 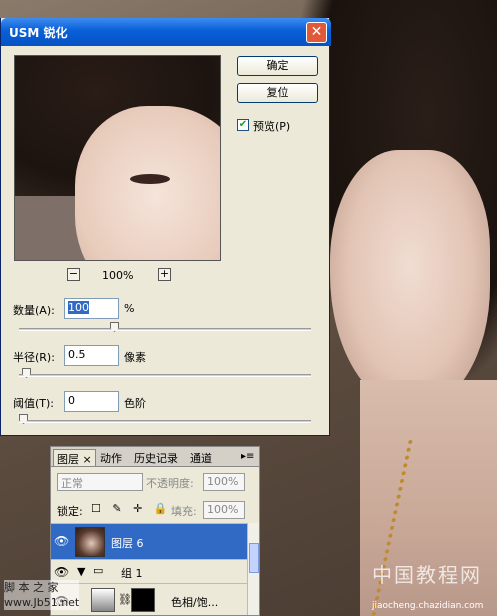 I want to click on watermark-site-url: jiaocheng.chazidian.com, so click(x=428, y=606).